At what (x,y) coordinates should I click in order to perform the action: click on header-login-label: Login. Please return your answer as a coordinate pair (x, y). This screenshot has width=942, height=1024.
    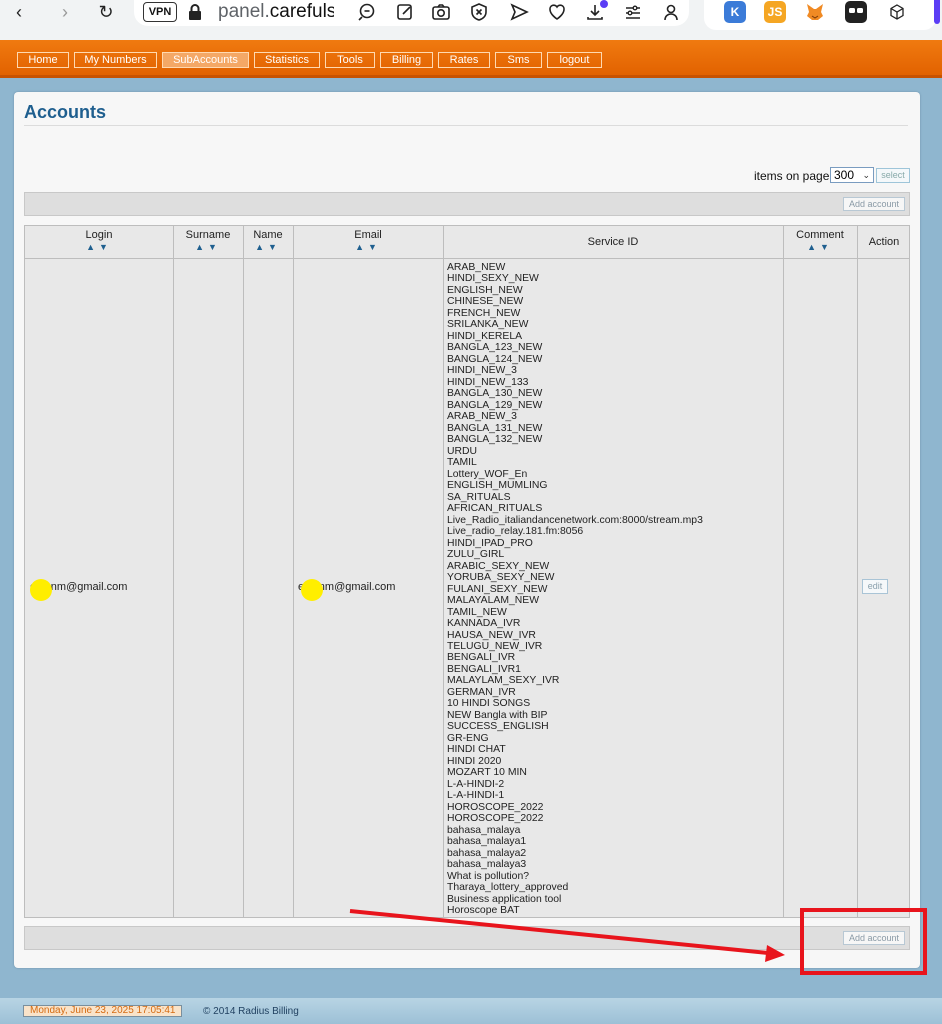
    Looking at the image, I should click on (99, 235).